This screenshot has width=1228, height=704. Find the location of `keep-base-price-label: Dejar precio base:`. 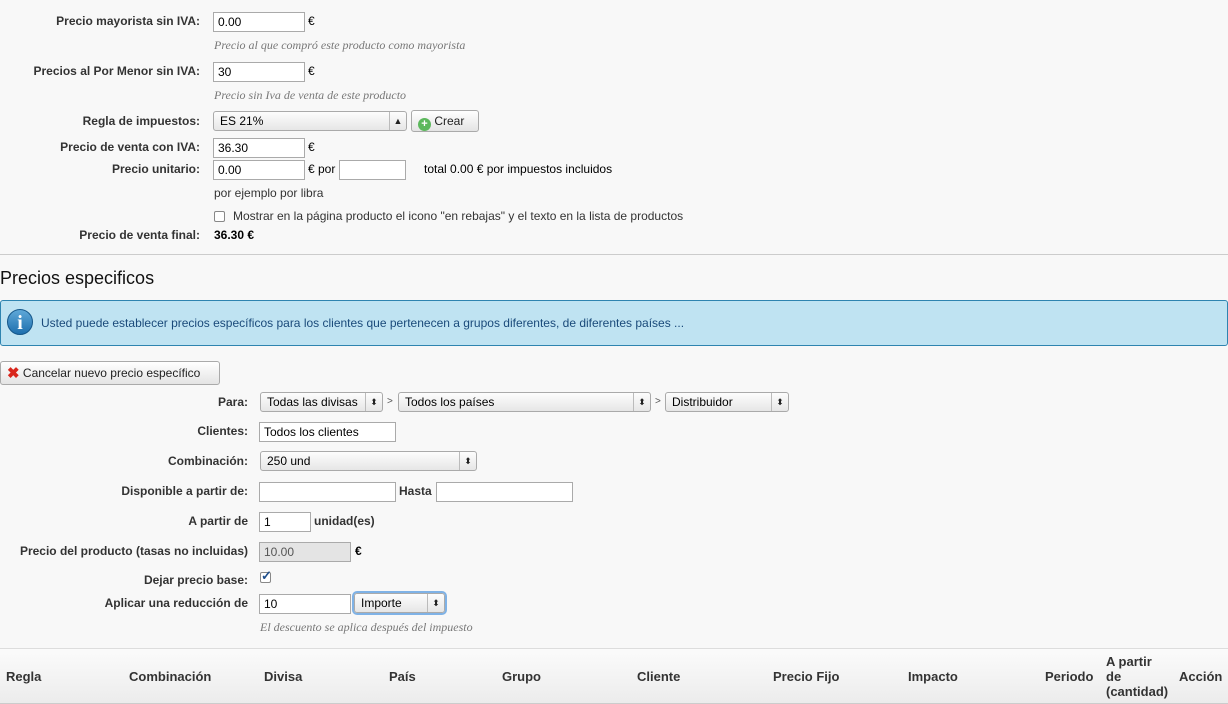

keep-base-price-label: Dejar precio base: is located at coordinates (195, 580).